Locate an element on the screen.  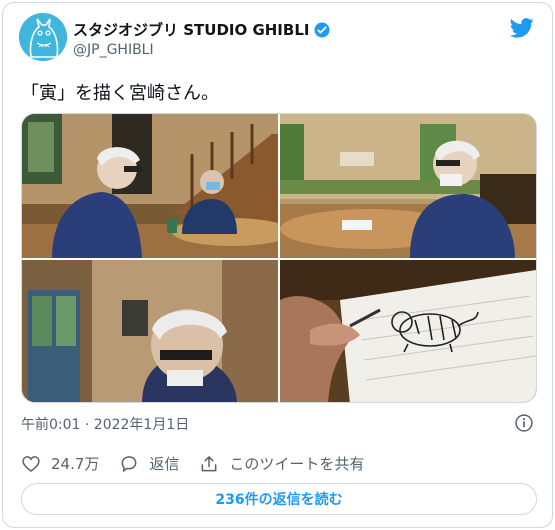
photo-living-room is located at coordinates (408, 186).